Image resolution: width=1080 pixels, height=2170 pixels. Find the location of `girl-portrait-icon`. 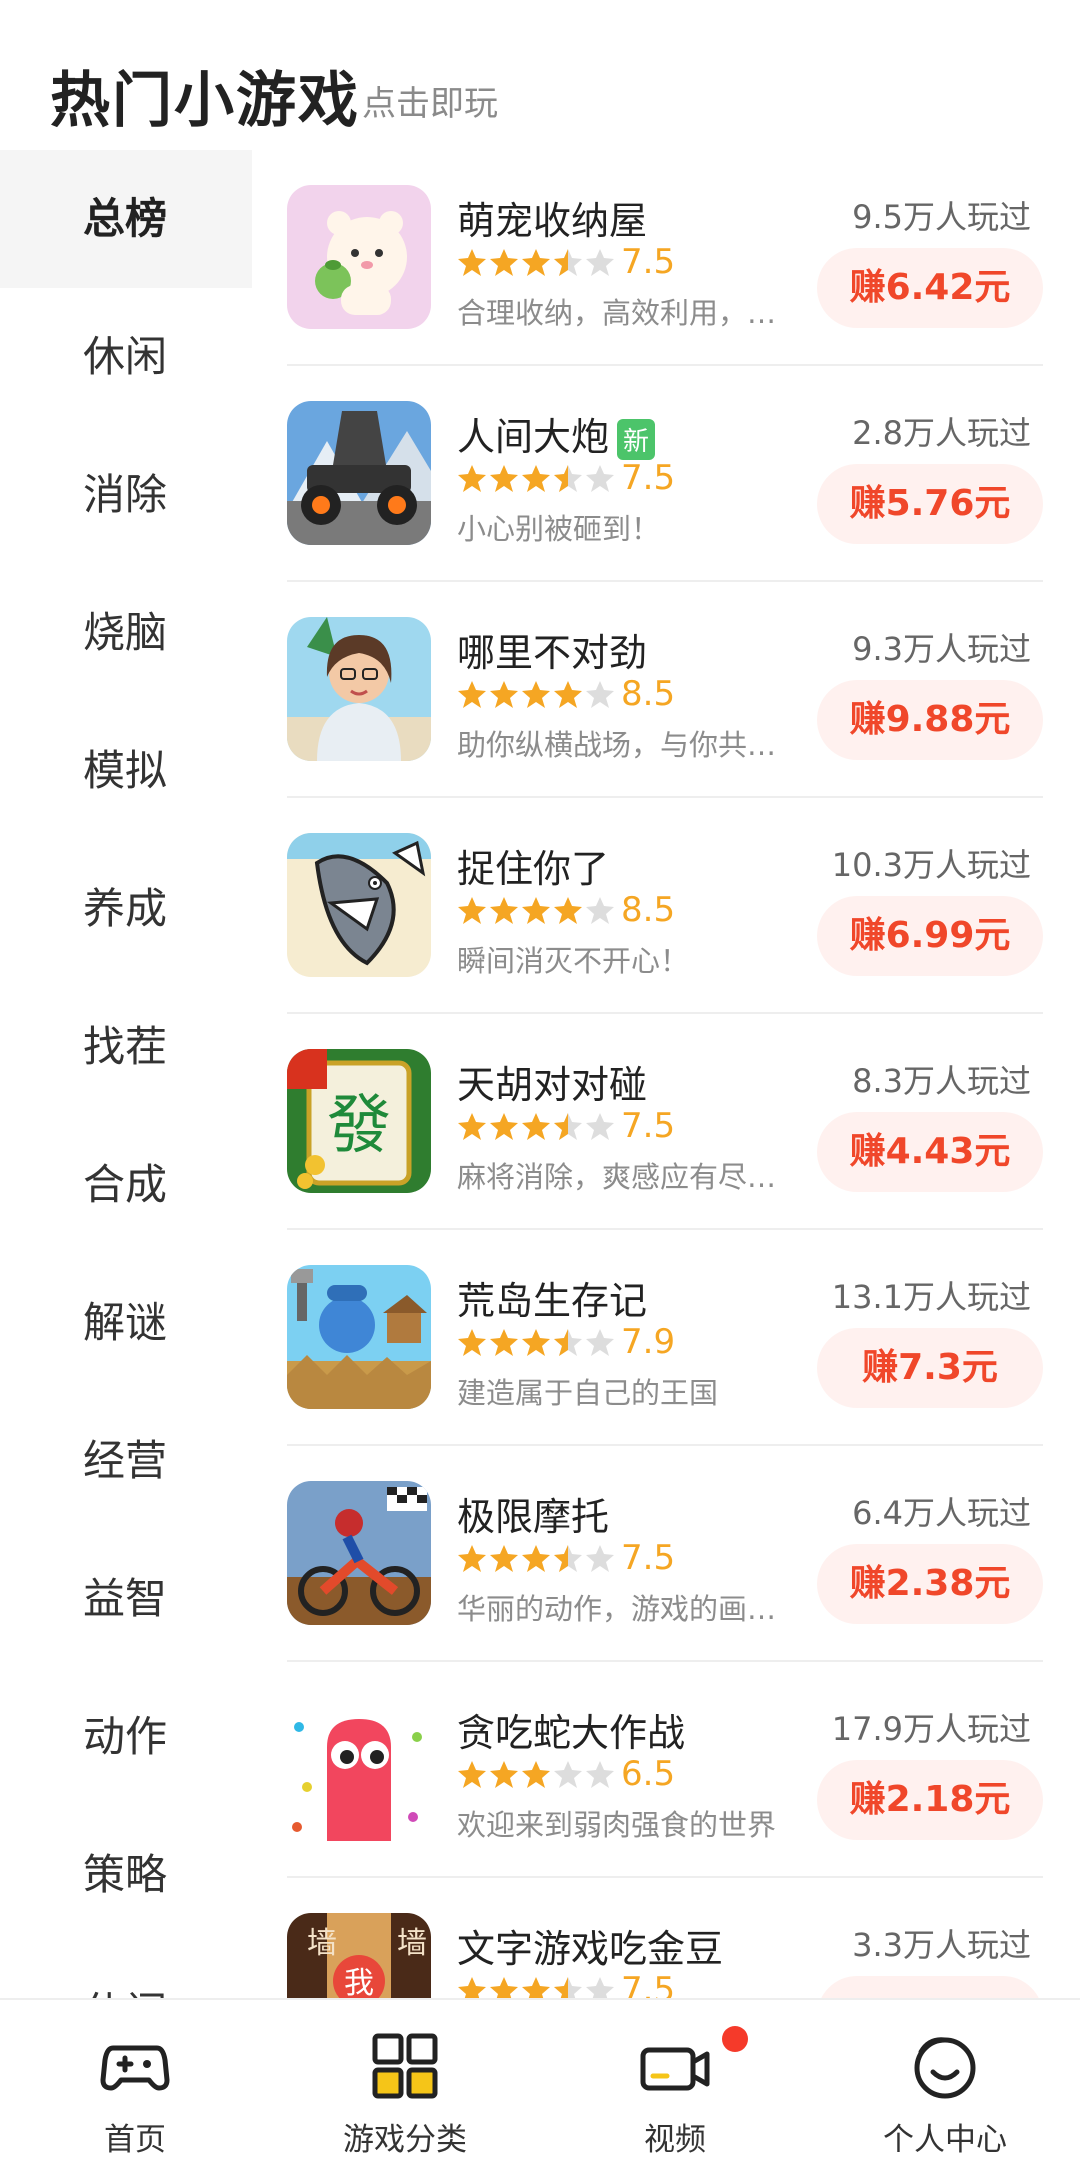

girl-portrait-icon is located at coordinates (359, 689).